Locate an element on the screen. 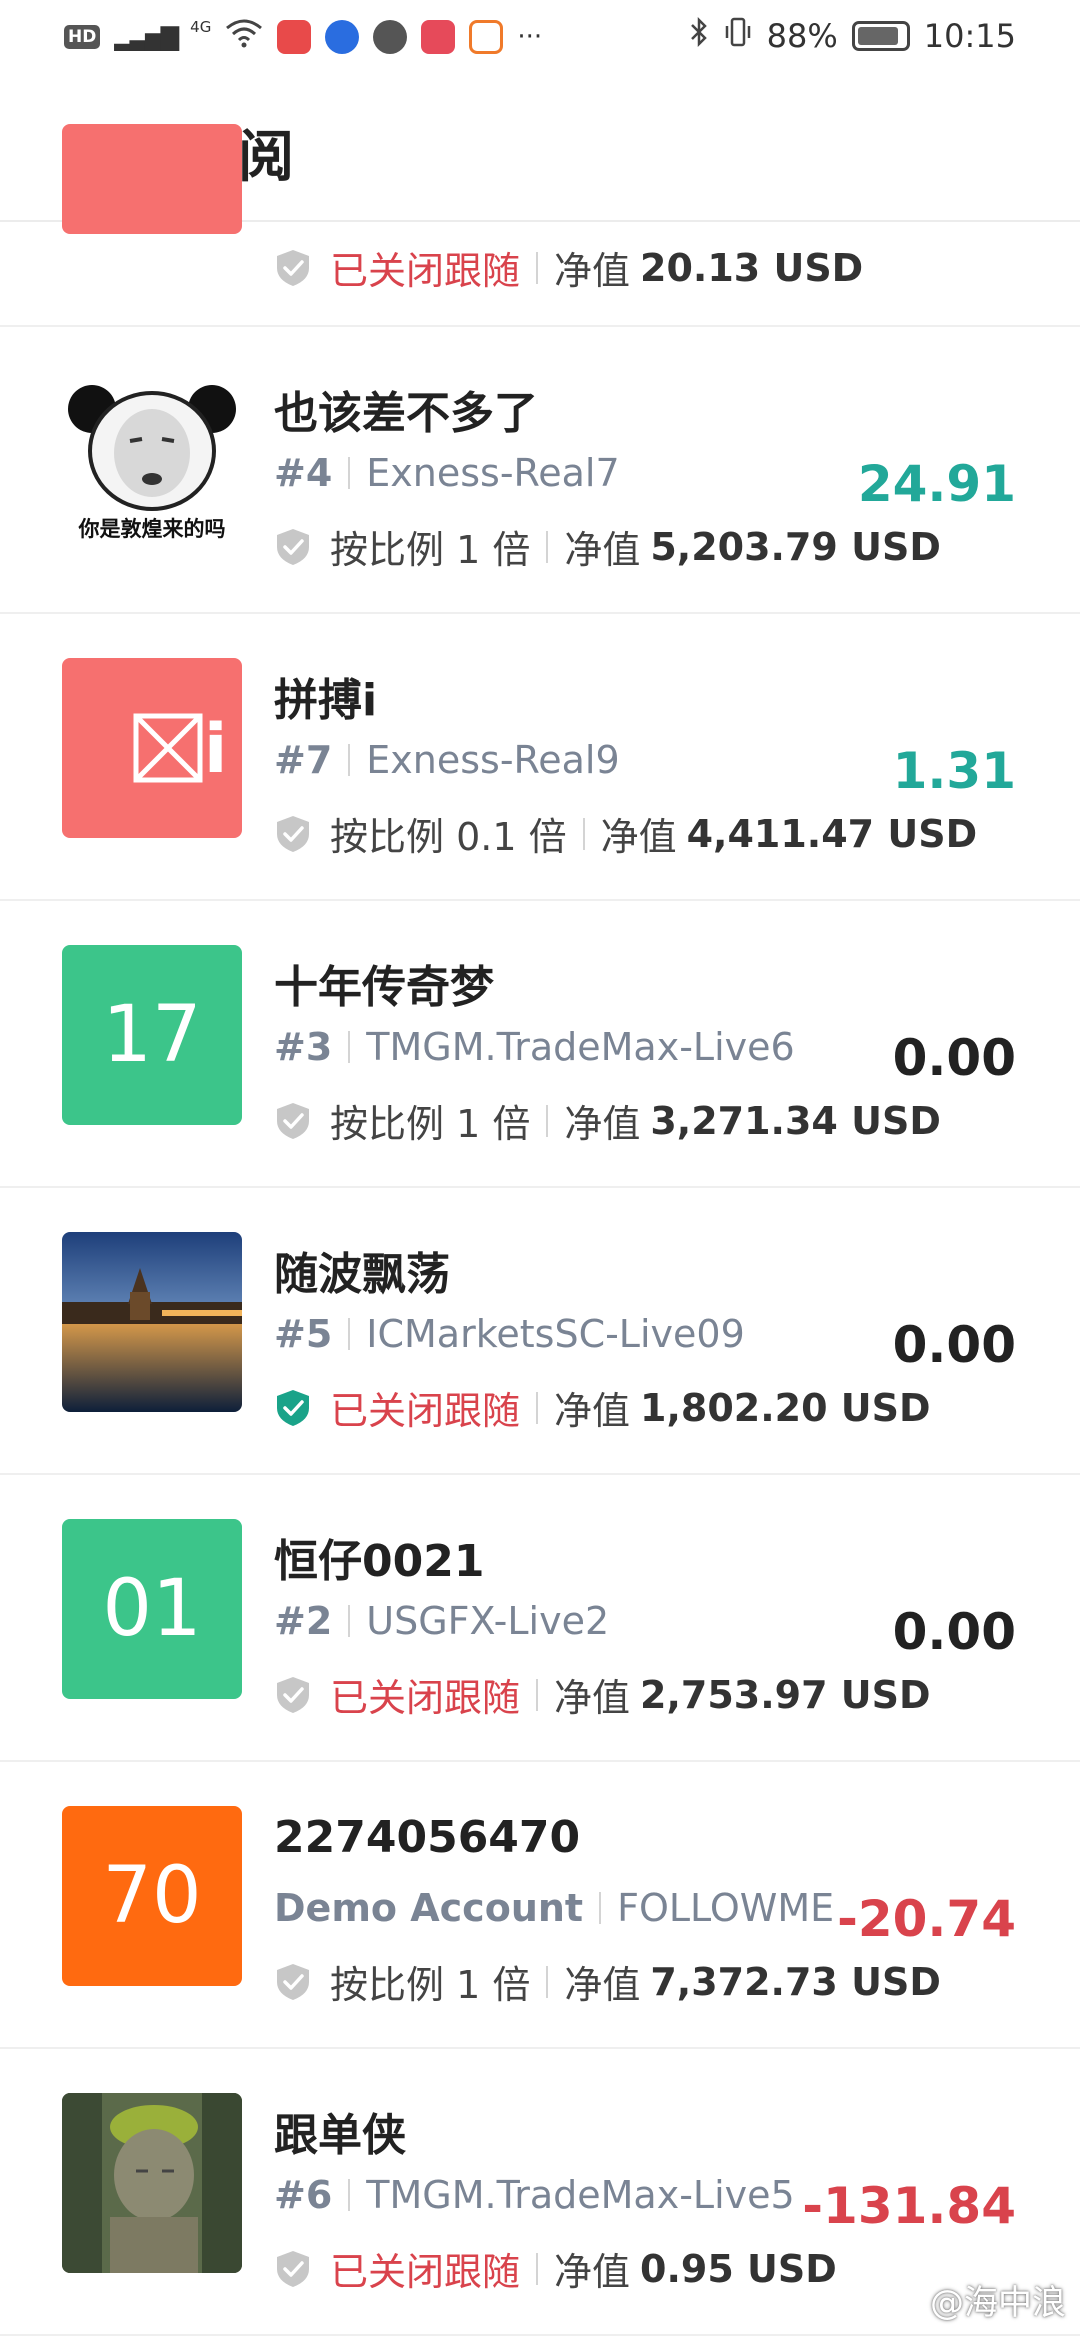  avatar: 你是敦煌来的吗 is located at coordinates (152, 461).